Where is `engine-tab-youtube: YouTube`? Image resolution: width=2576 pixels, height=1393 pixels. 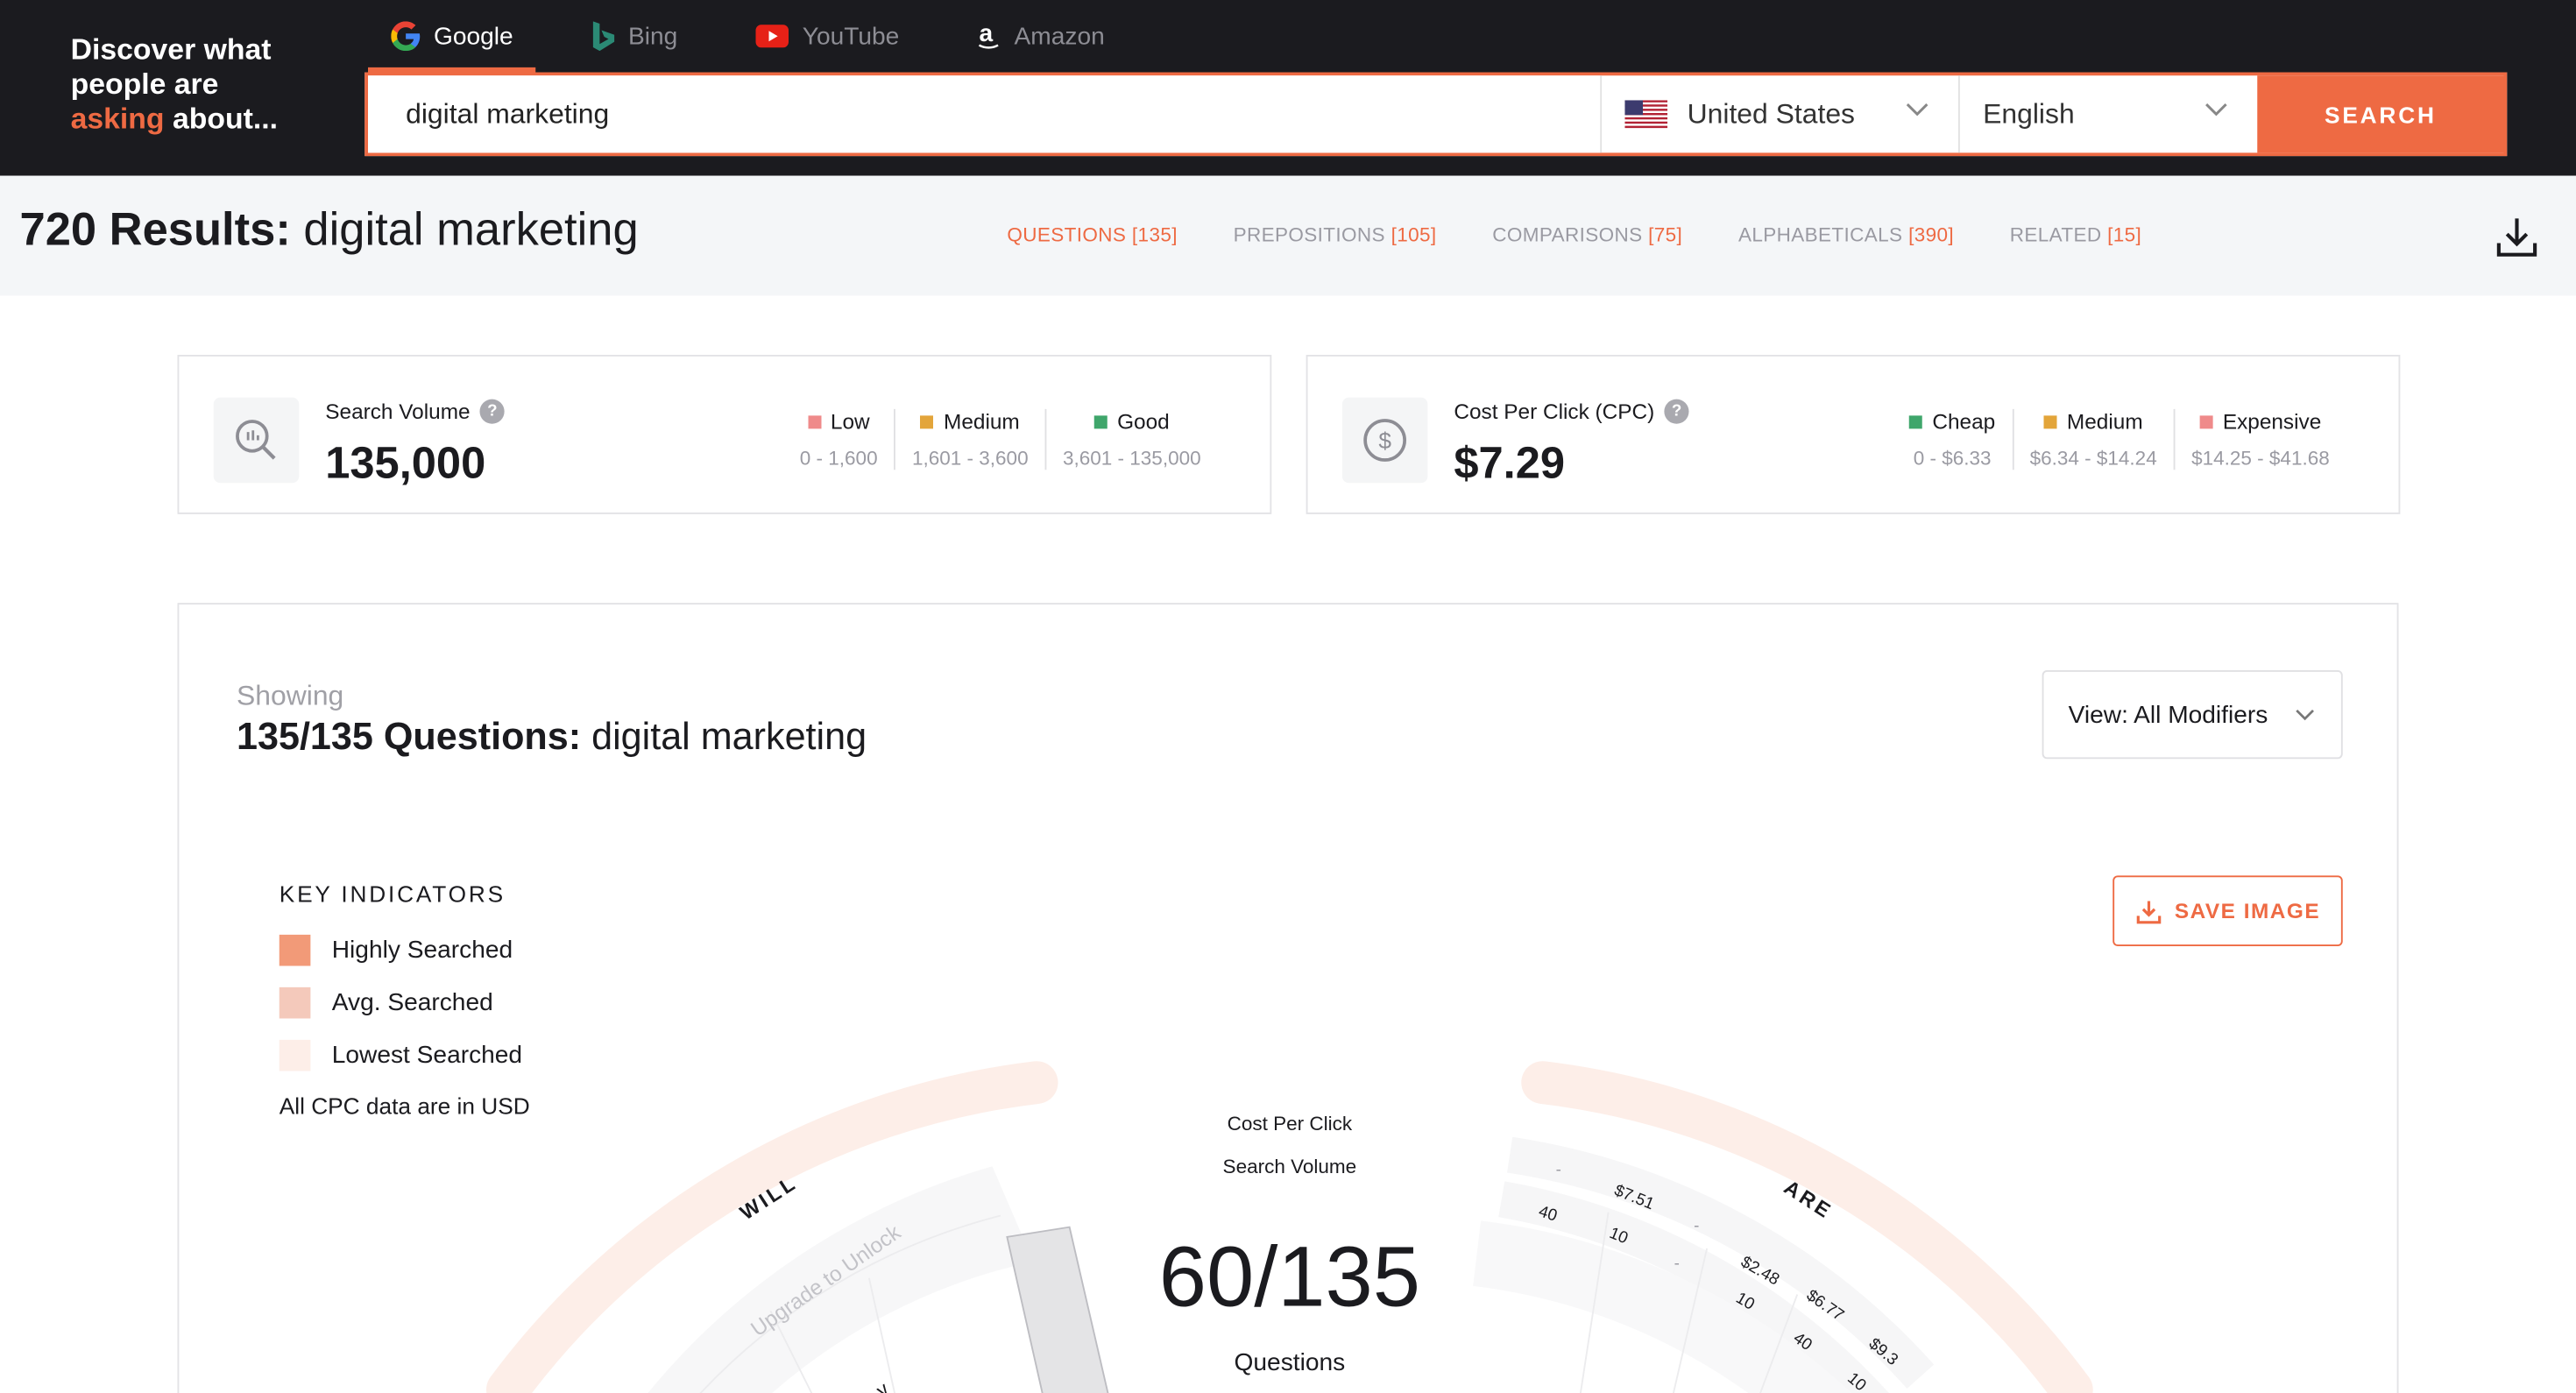
engine-tab-youtube: YouTube is located at coordinates (828, 37).